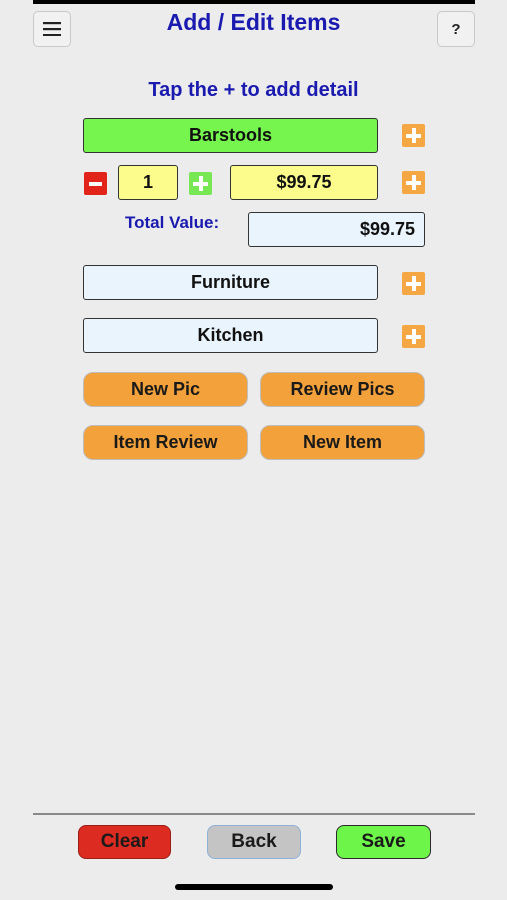 This screenshot has width=507, height=900. Describe the element at coordinates (254, 2) in the screenshot. I see `top-edge-bar` at that location.